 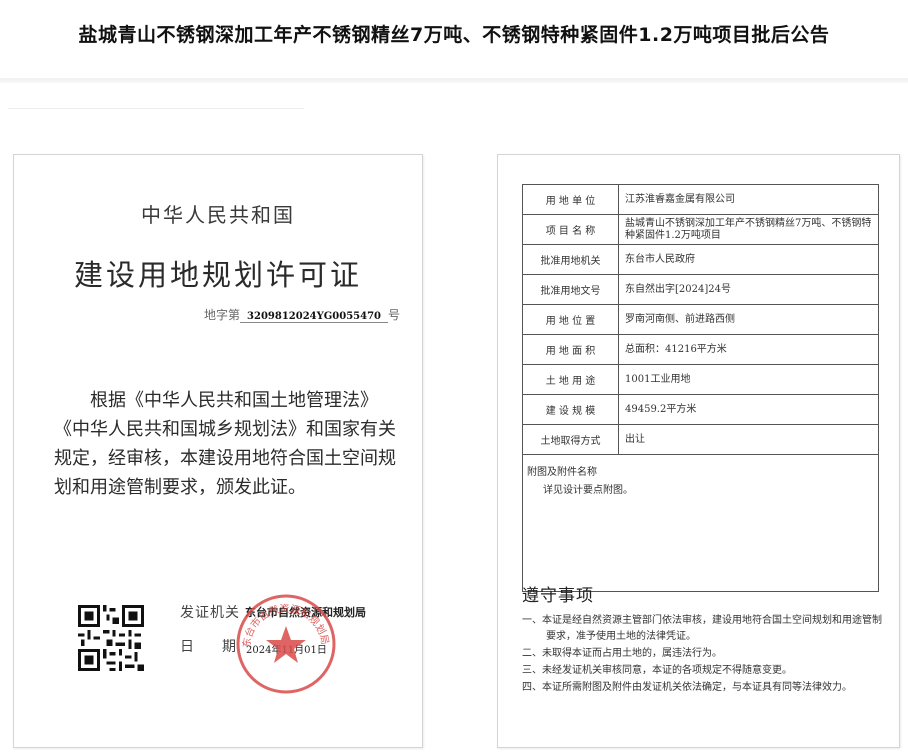 I want to click on certificate-number-row: 地字第 3209812024YG0055470 号, so click(x=302, y=314).